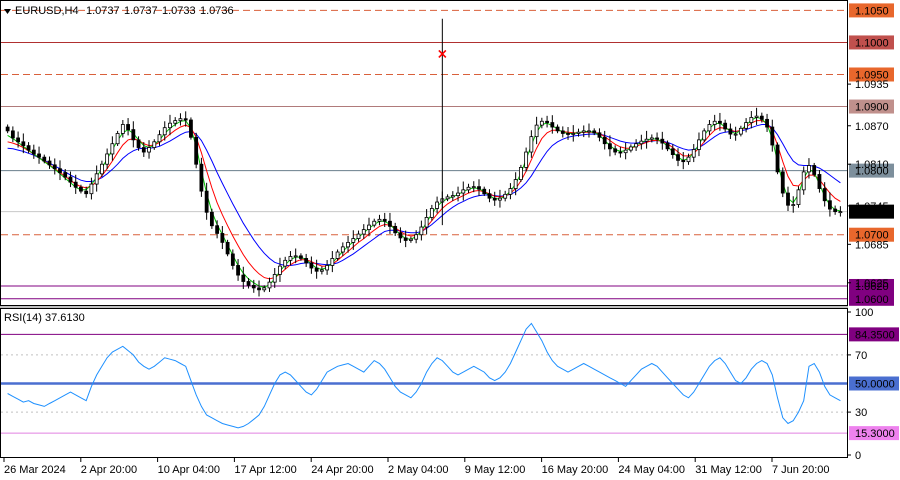  Describe the element at coordinates (872, 11) in the screenshot. I see `level-tag-text: 1.1050` at that location.